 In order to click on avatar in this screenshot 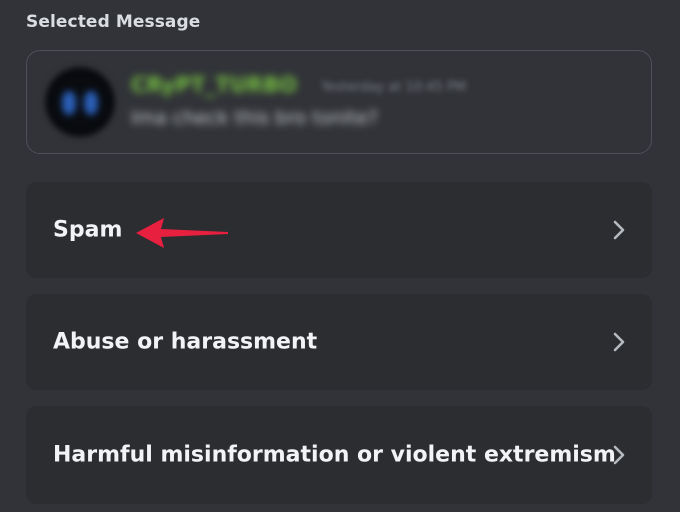, I will do `click(80, 102)`.